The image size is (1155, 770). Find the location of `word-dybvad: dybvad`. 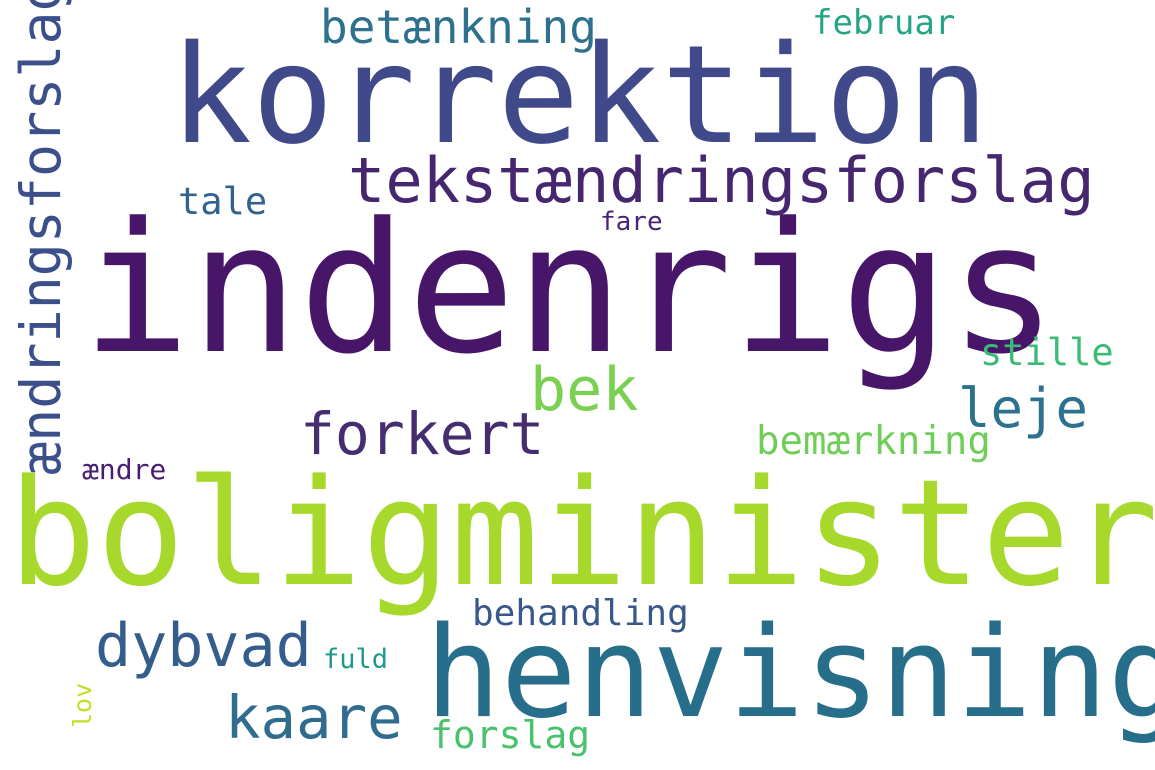

word-dybvad: dybvad is located at coordinates (203, 646).